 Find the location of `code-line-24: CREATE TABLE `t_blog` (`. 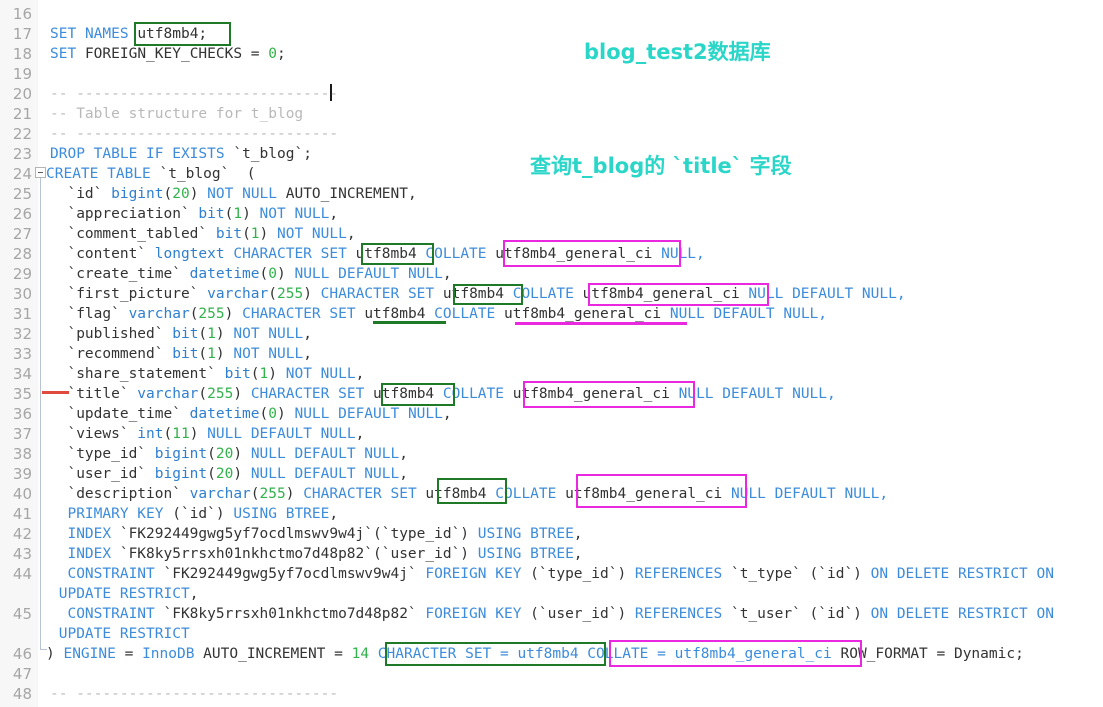

code-line-24: CREATE TABLE `t_blog` ( is located at coordinates (151, 174).